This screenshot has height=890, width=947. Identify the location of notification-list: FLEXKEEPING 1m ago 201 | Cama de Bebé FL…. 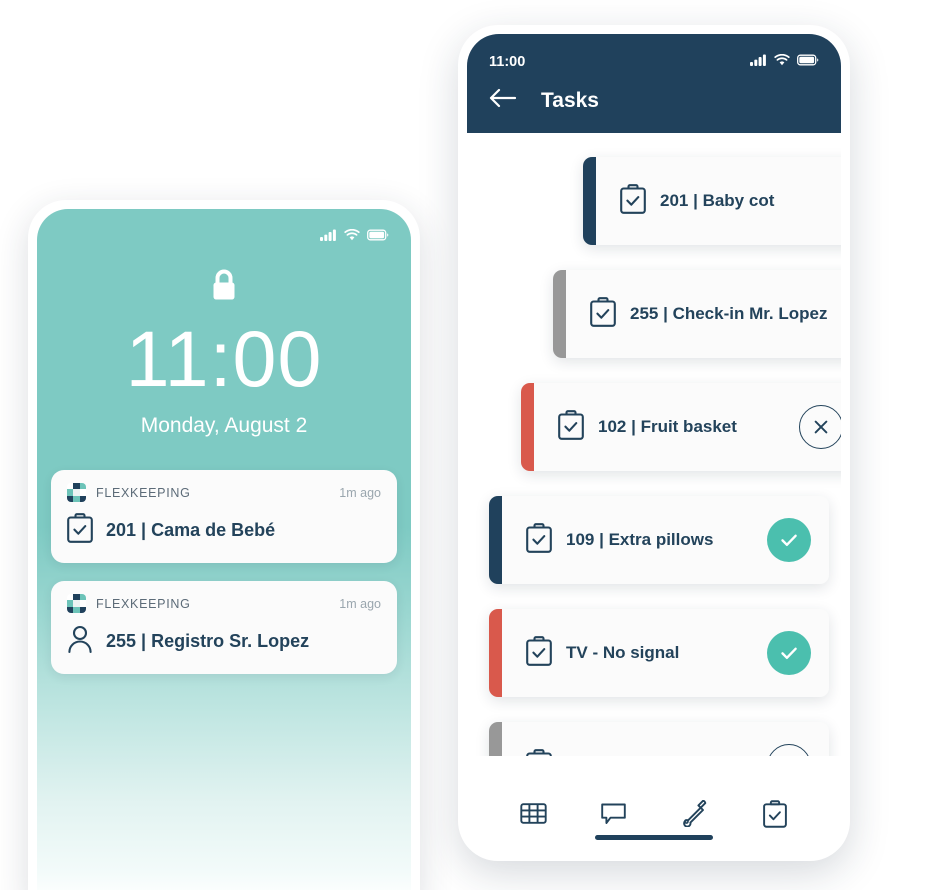
(224, 572).